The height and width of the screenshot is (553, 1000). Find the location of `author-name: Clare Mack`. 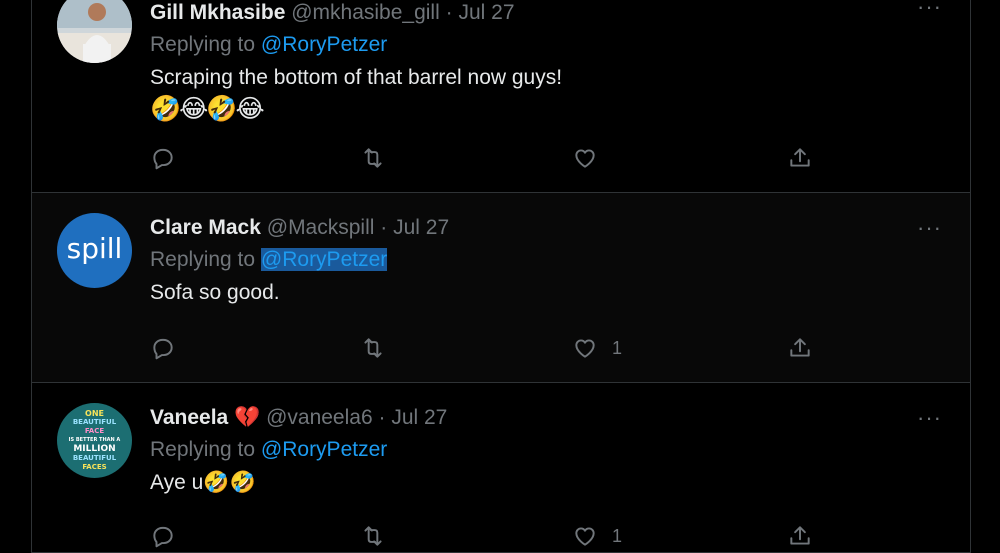

author-name: Clare Mack is located at coordinates (205, 227).